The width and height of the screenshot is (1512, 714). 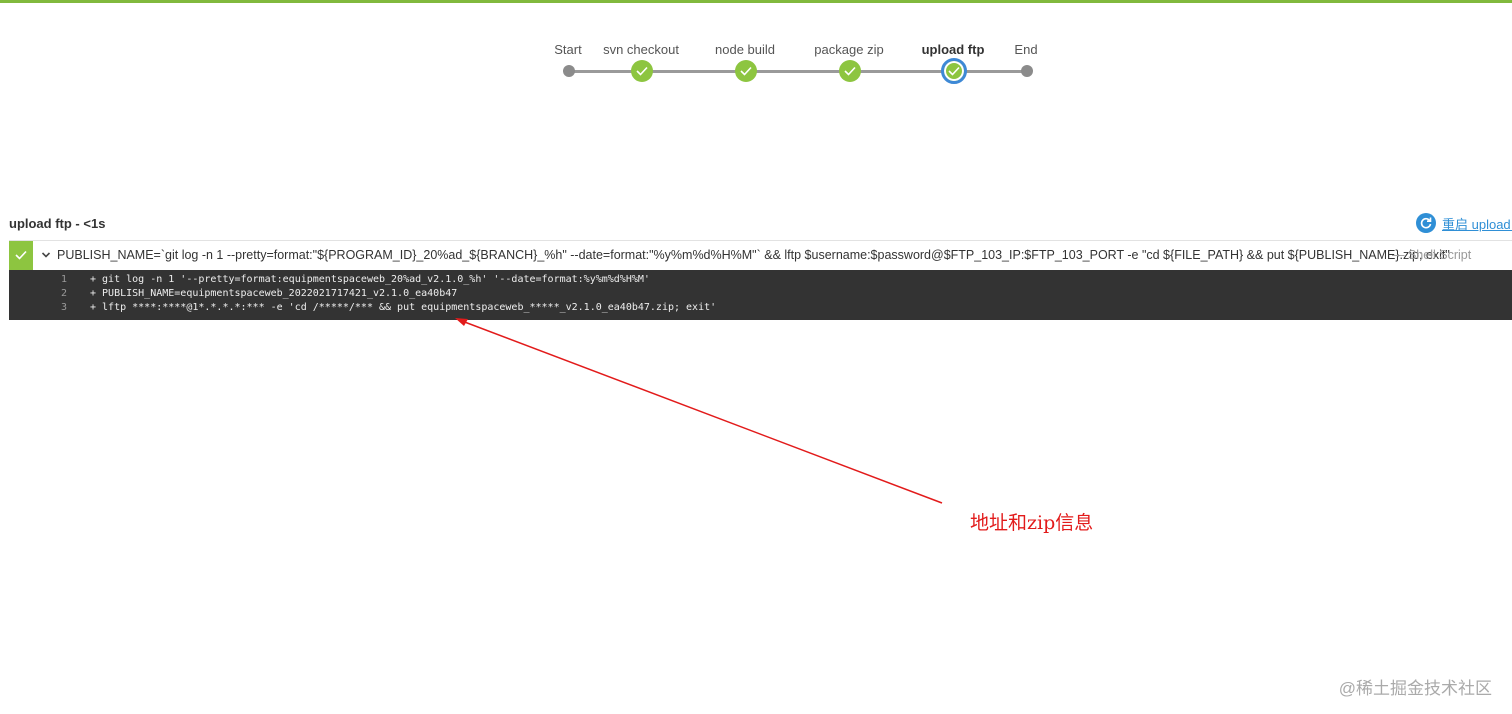 I want to click on annotation-arrow, so click(x=699, y=411).